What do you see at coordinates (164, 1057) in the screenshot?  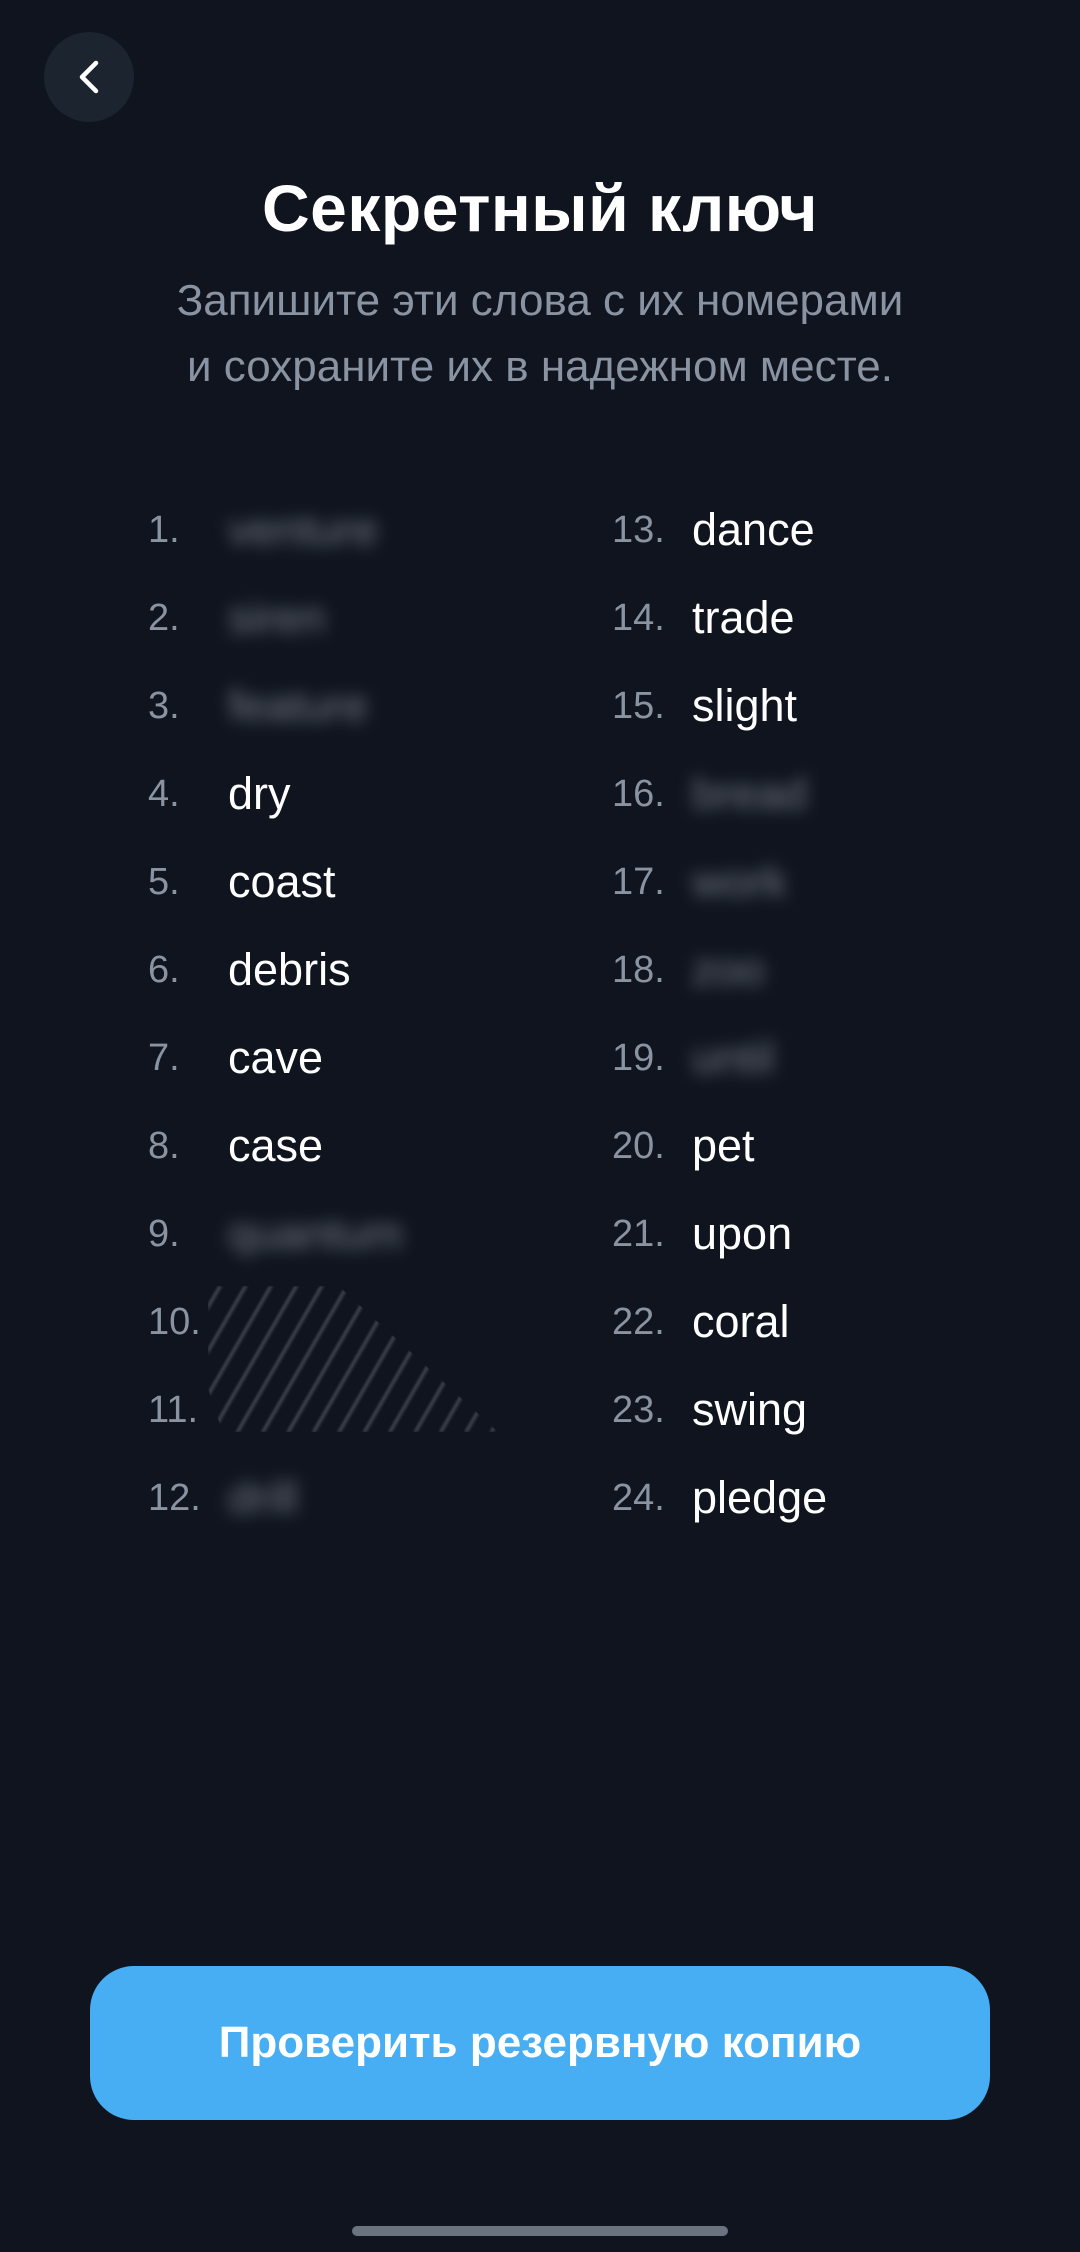 I see `seed-word-number: 7.` at bounding box center [164, 1057].